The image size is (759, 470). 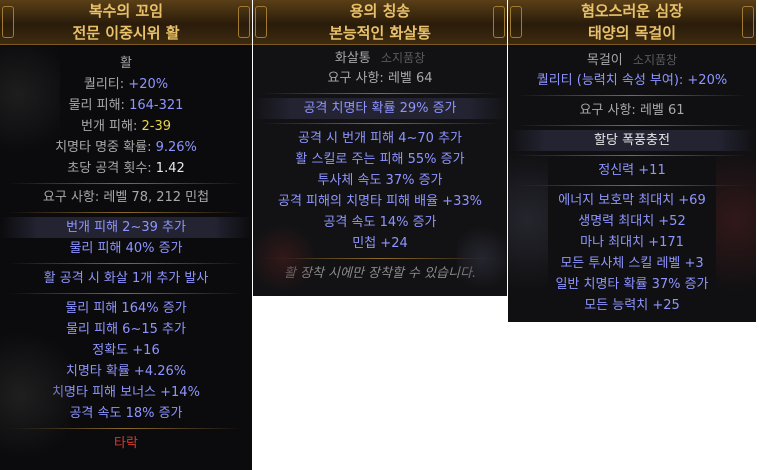 What do you see at coordinates (380, 108) in the screenshot?
I see `implicit-mod: 공격 치명타 확률 29% 증가` at bounding box center [380, 108].